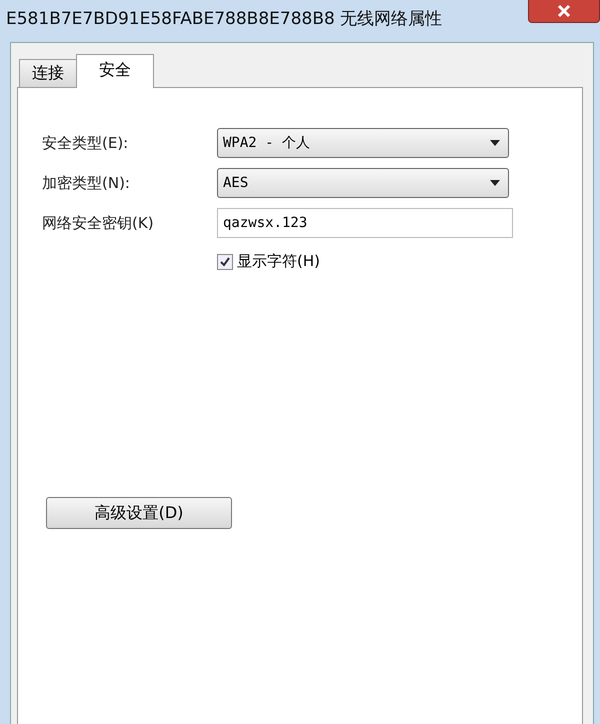 The image size is (600, 724). What do you see at coordinates (224, 19) in the screenshot?
I see `window-title: E581B7E7BD91E58FABE788B8E788B8 无线网络属性` at bounding box center [224, 19].